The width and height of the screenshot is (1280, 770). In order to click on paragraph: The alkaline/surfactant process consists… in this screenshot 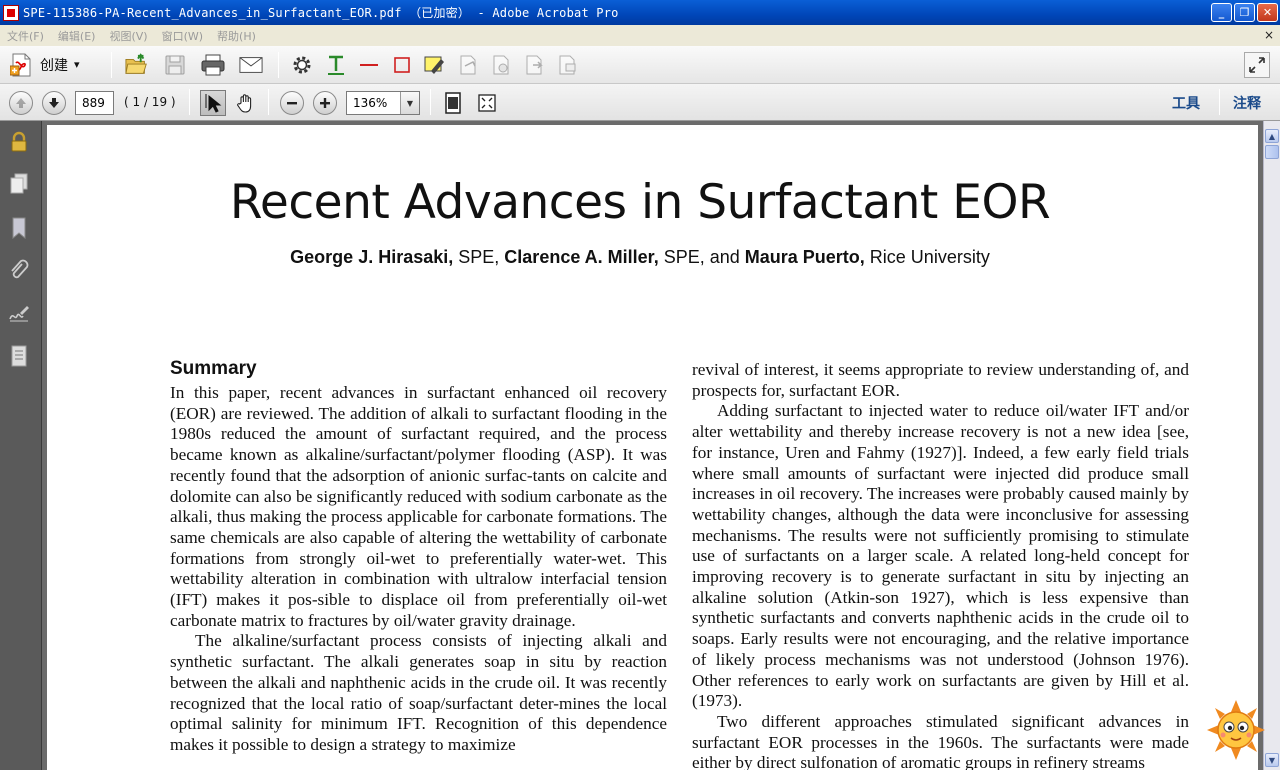, I will do `click(418, 692)`.